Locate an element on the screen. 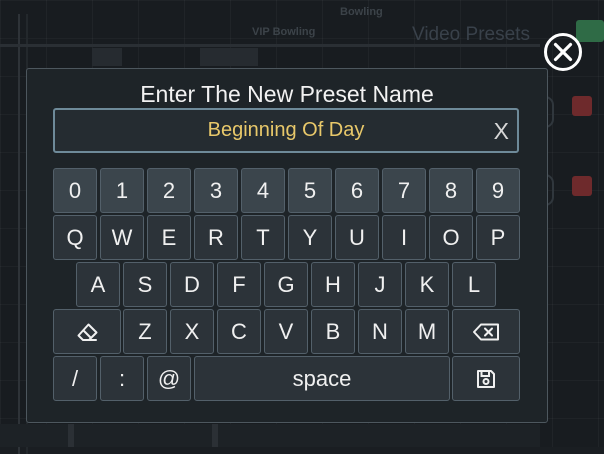  close-button is located at coordinates (563, 52).